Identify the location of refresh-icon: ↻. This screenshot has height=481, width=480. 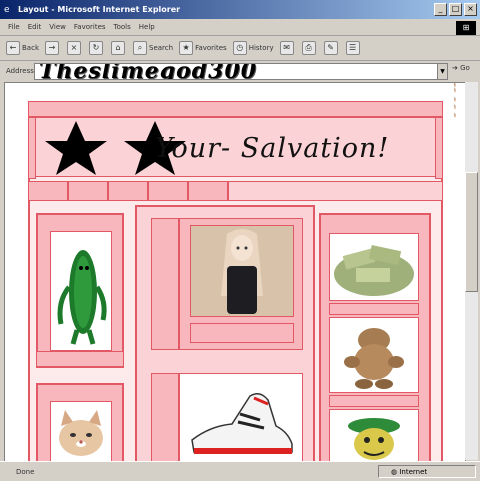
(96, 48).